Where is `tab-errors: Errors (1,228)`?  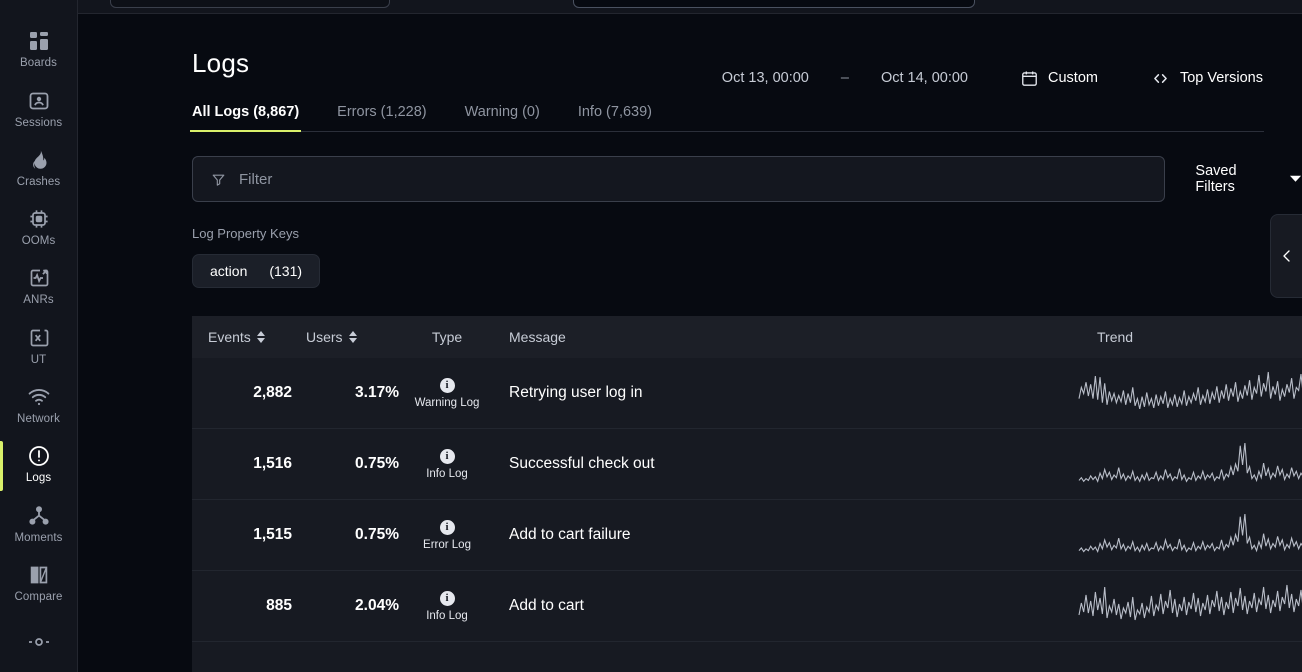 tab-errors: Errors (1,228) is located at coordinates (381, 117).